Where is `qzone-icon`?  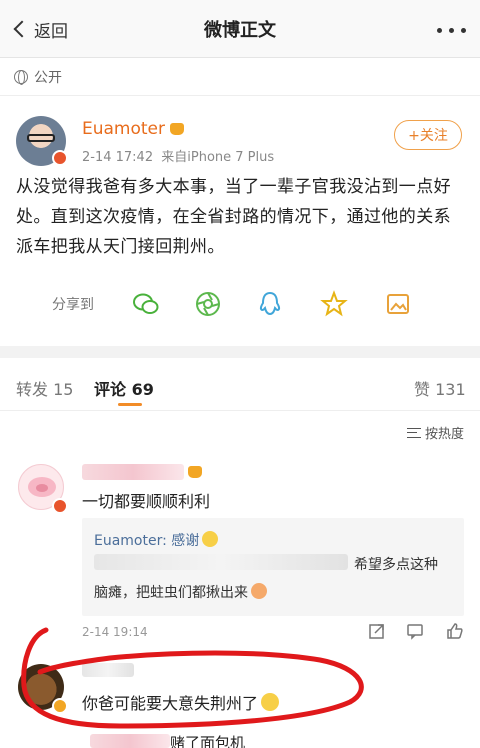 qzone-icon is located at coordinates (334, 304).